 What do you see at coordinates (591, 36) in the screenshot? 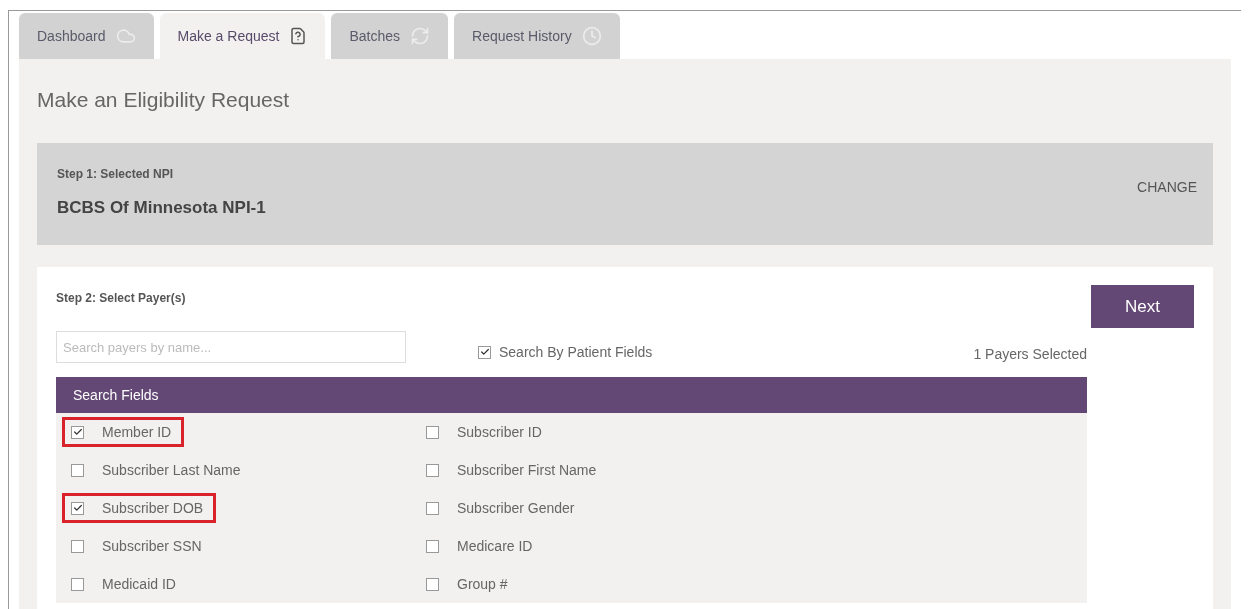
I see `clock-icon` at bounding box center [591, 36].